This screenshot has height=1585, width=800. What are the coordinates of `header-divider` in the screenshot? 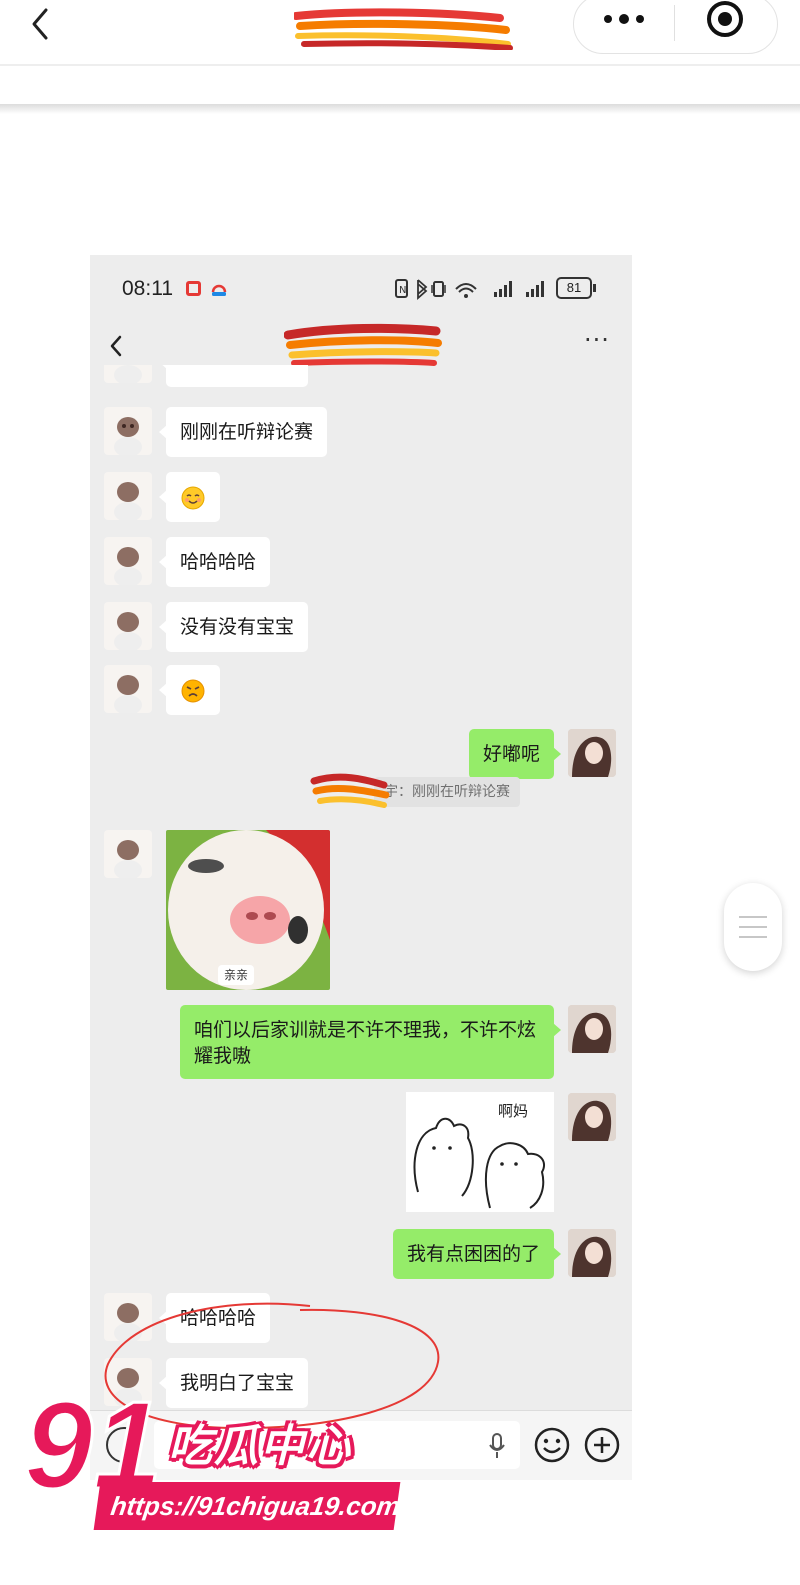 It's located at (400, 65).